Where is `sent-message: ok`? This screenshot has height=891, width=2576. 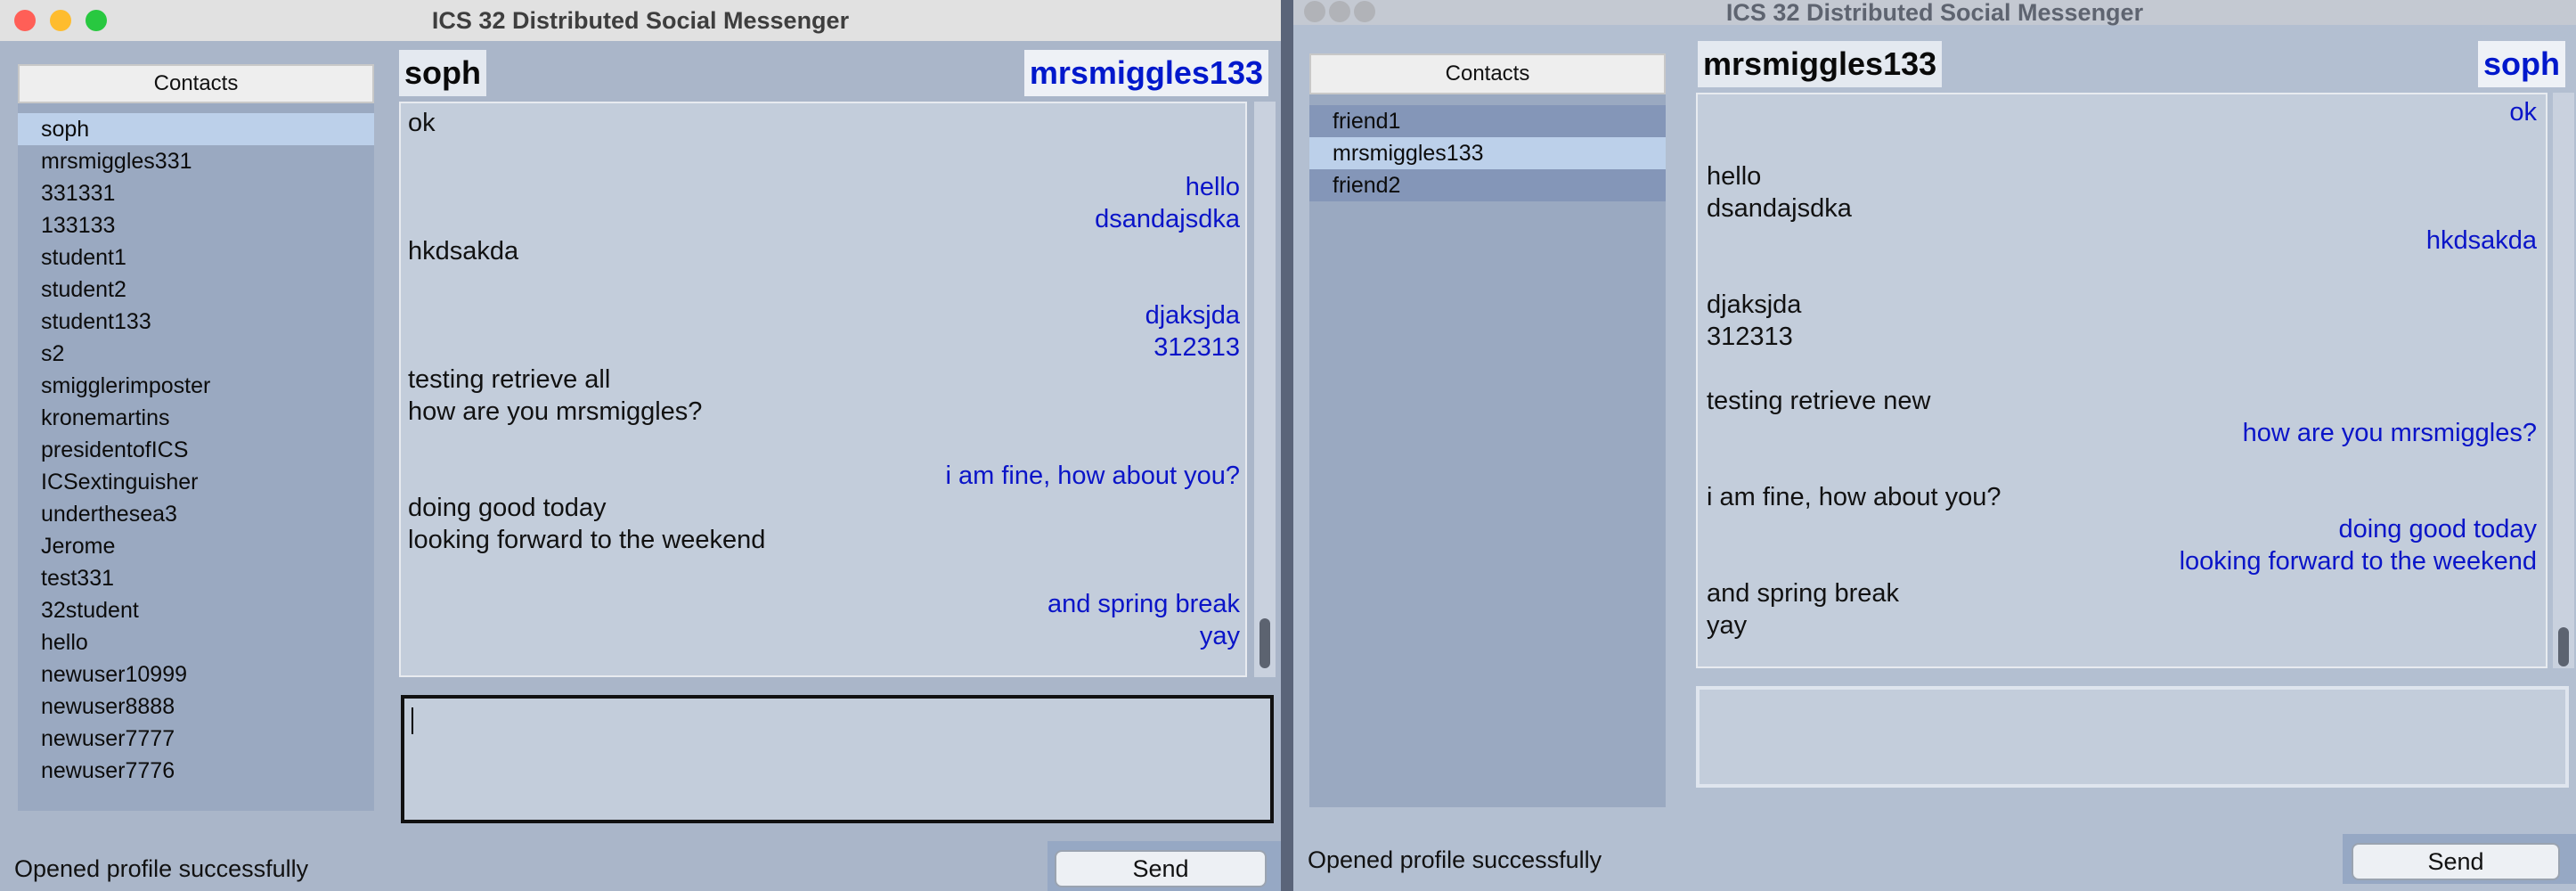 sent-message: ok is located at coordinates (422, 123).